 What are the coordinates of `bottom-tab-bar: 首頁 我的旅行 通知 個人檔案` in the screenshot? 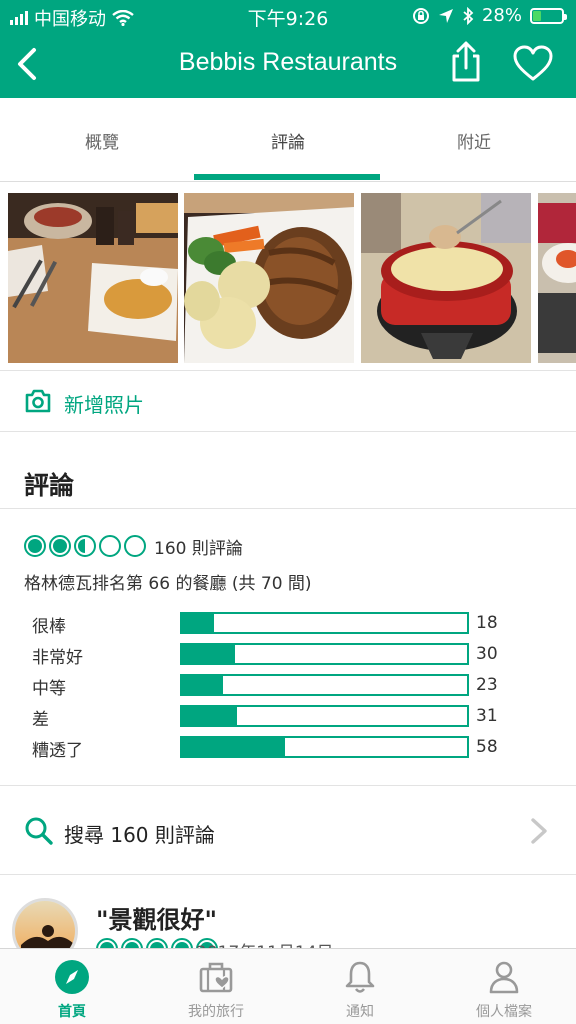 It's located at (288, 986).